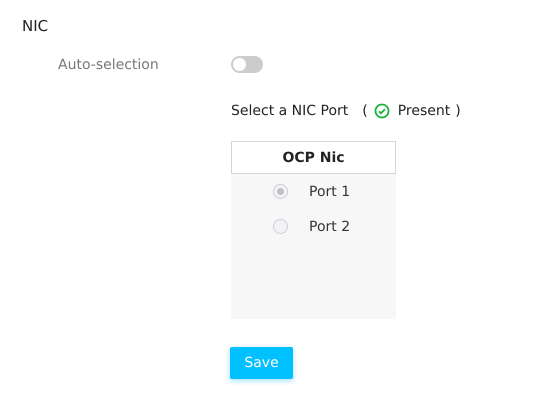  I want to click on port-select-label: Select a NIC Port, so click(289, 111).